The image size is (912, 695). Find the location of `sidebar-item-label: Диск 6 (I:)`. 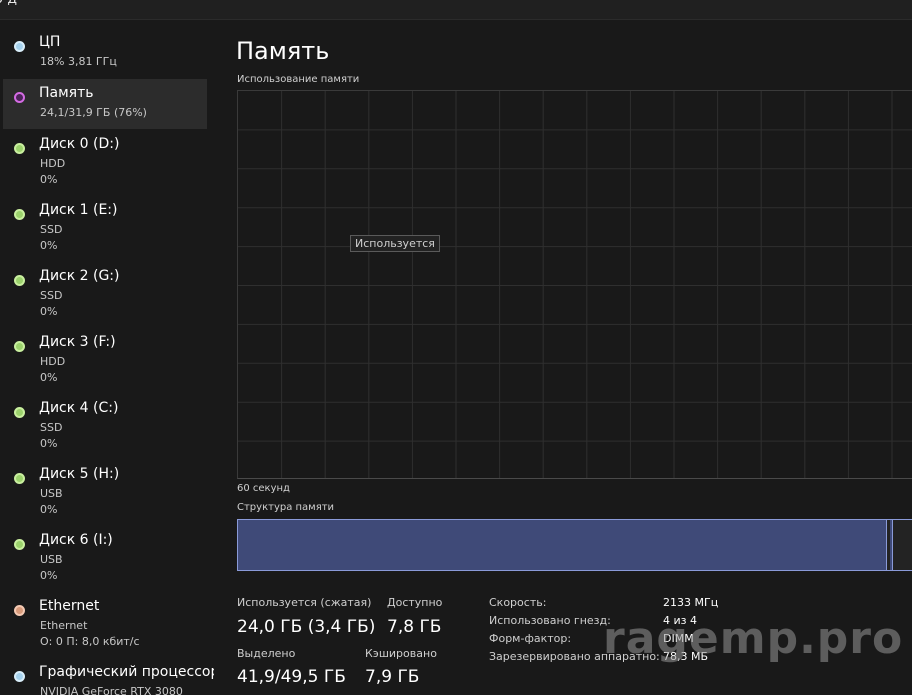

sidebar-item-label: Диск 6 (I:) is located at coordinates (76, 540).